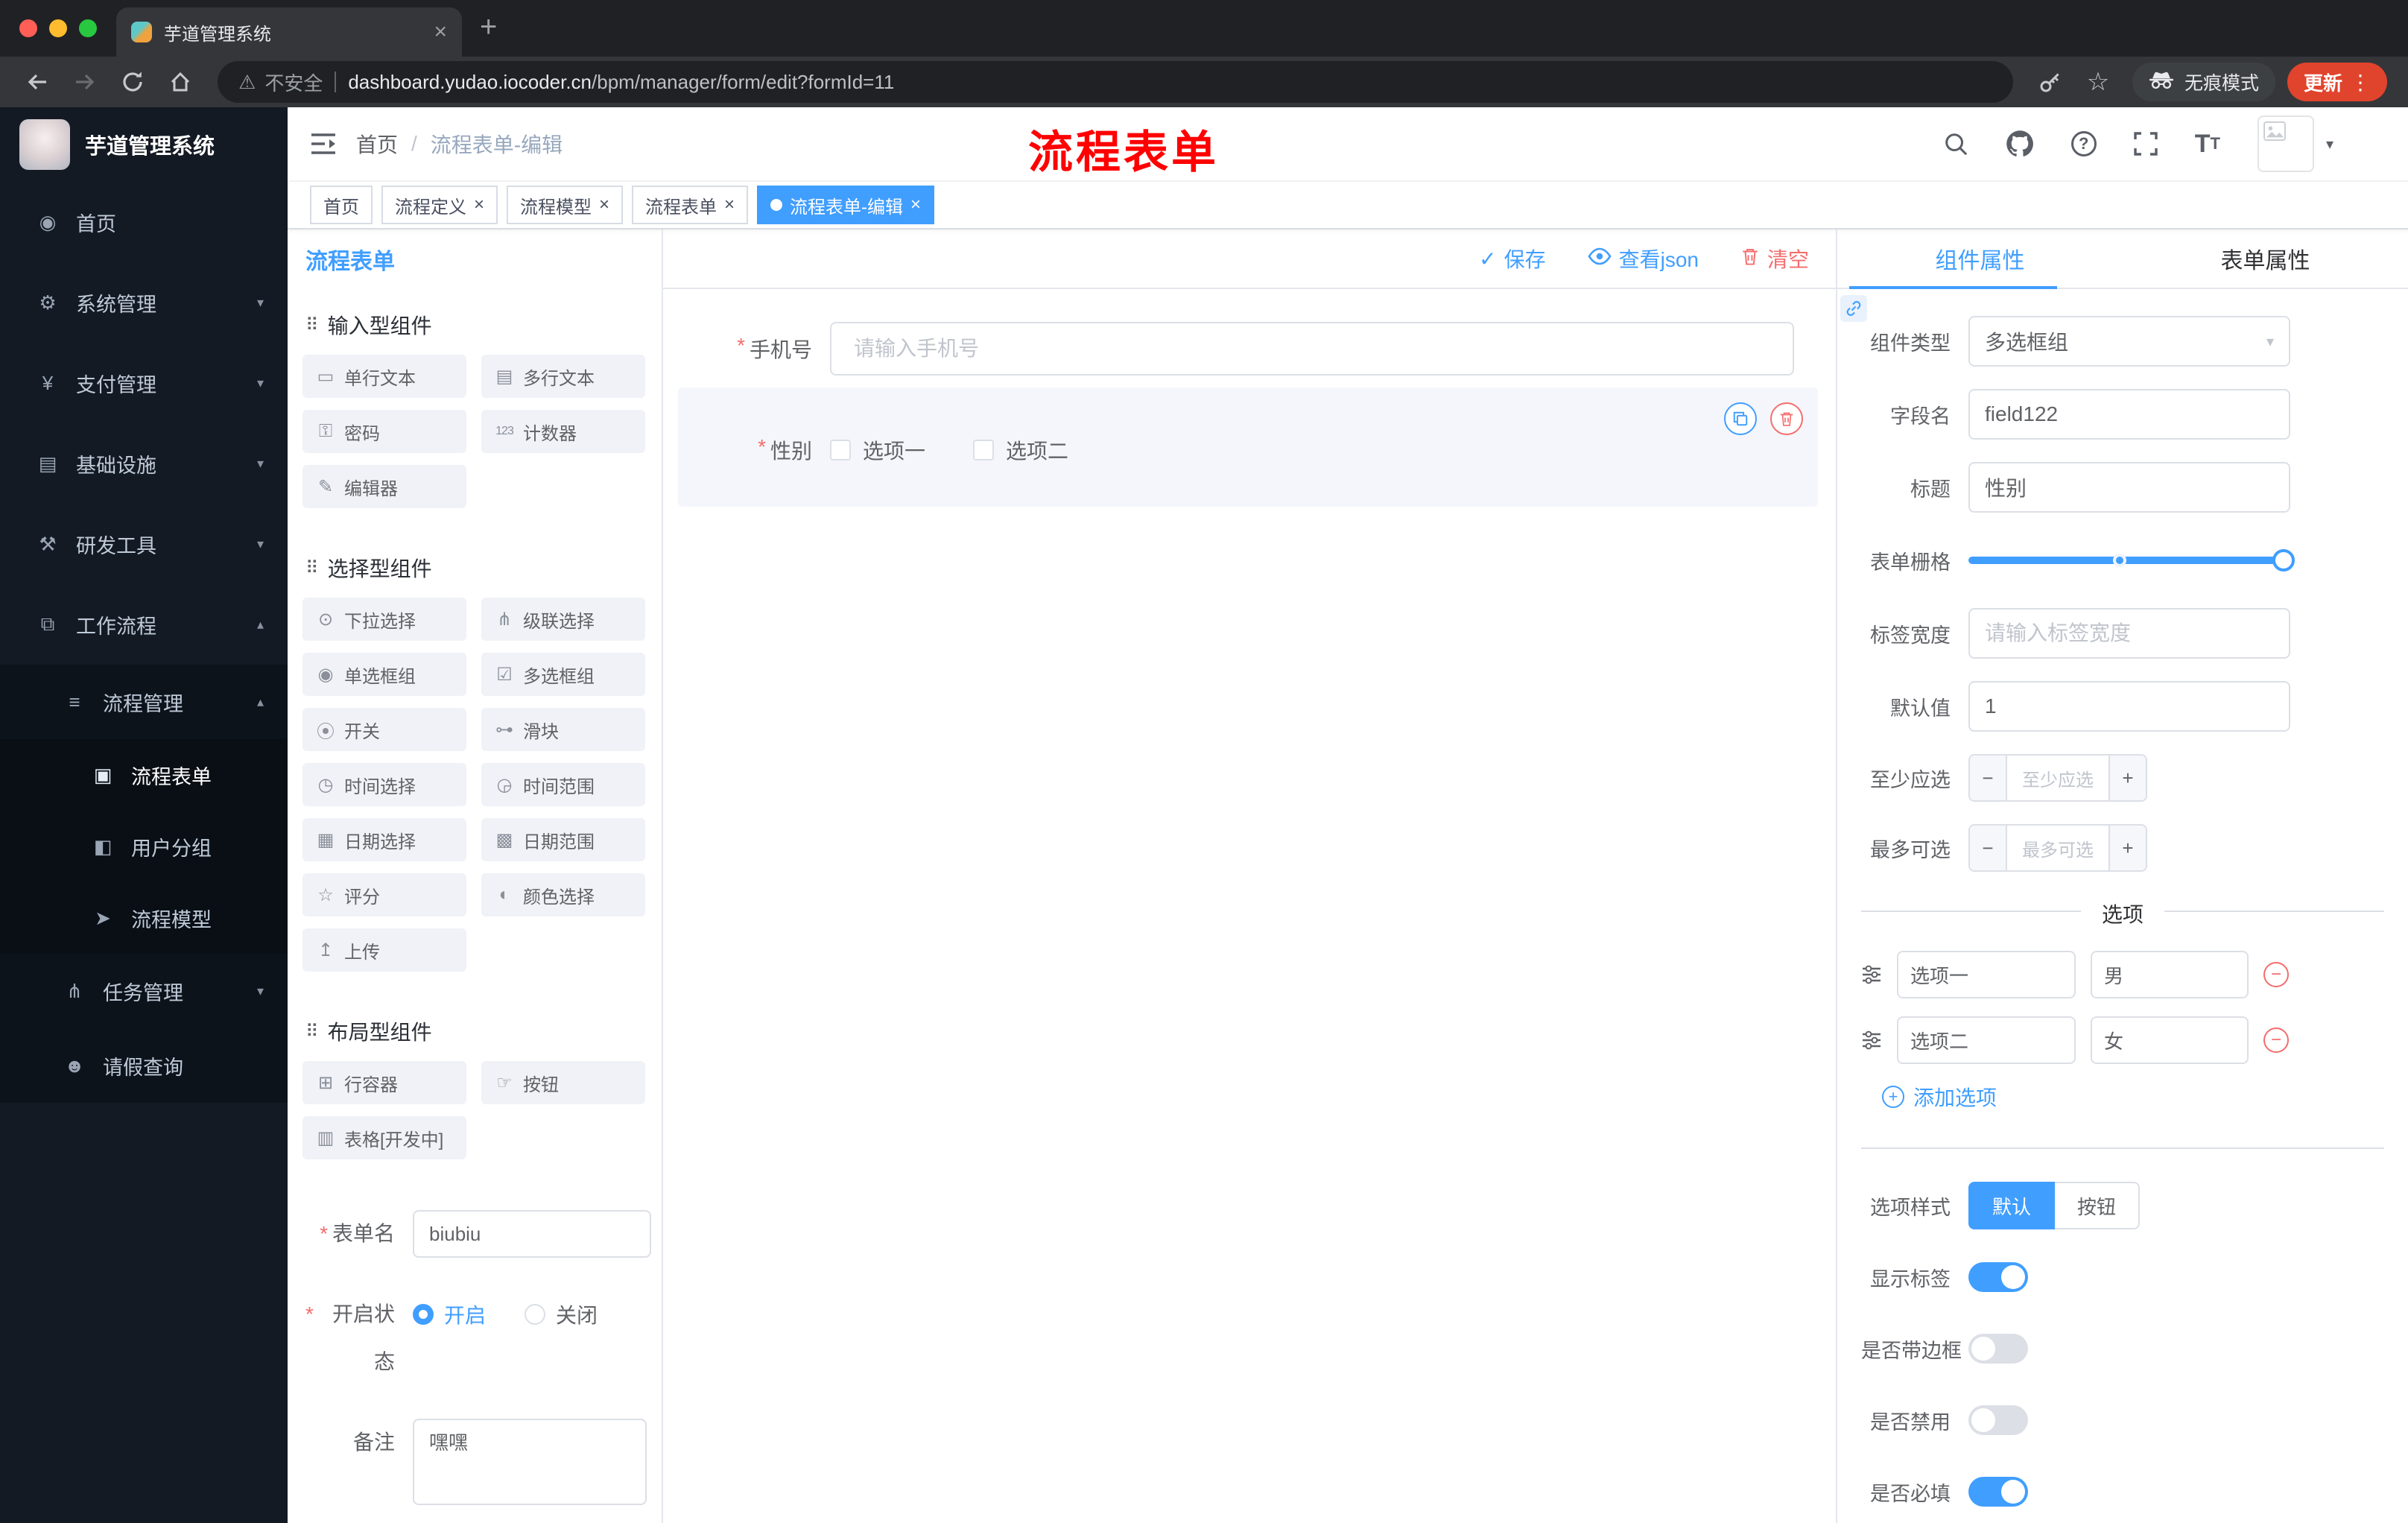  I want to click on option-1-value-input, so click(2170, 975).